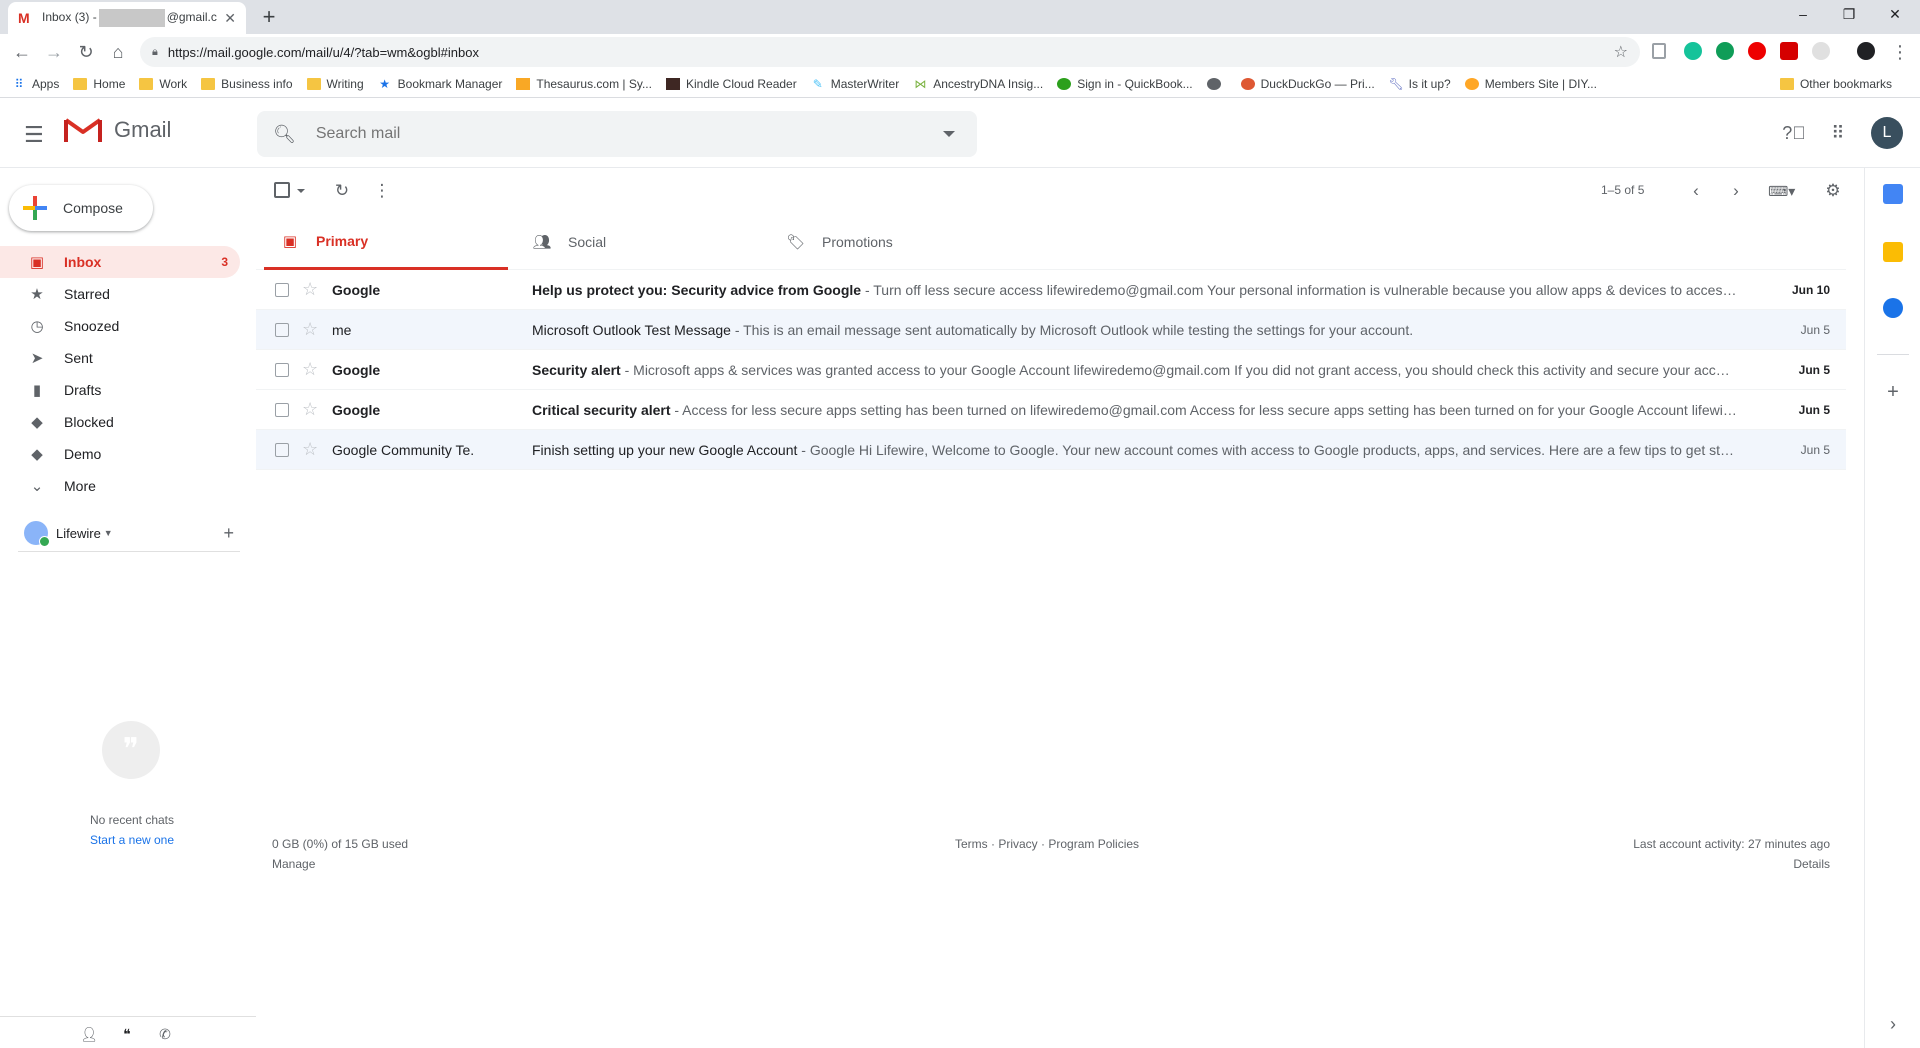 This screenshot has width=1920, height=1048. I want to click on sidebar-item-sent: ➤ Sent, so click(120, 358).